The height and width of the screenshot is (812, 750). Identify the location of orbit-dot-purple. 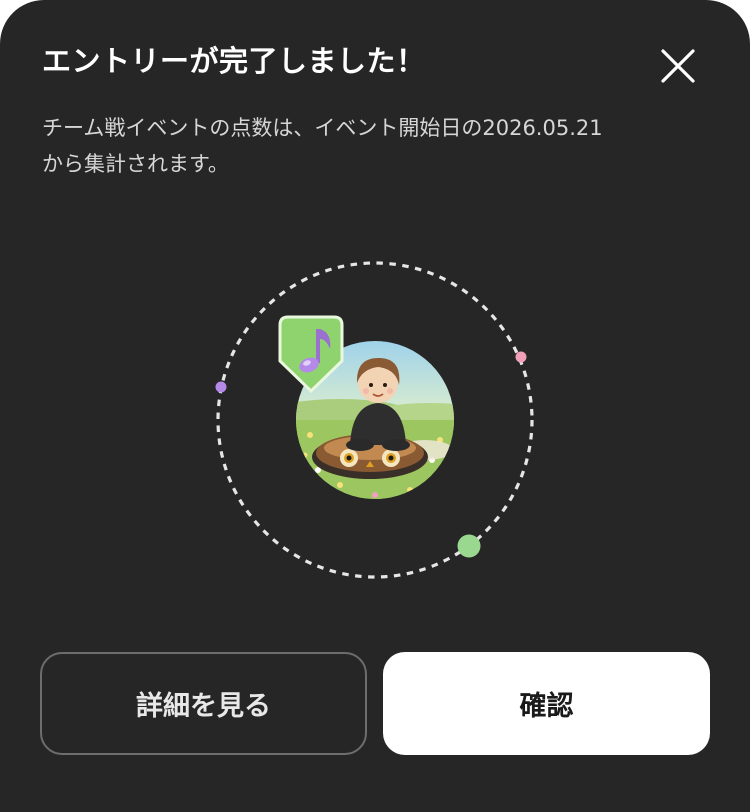
(221, 387).